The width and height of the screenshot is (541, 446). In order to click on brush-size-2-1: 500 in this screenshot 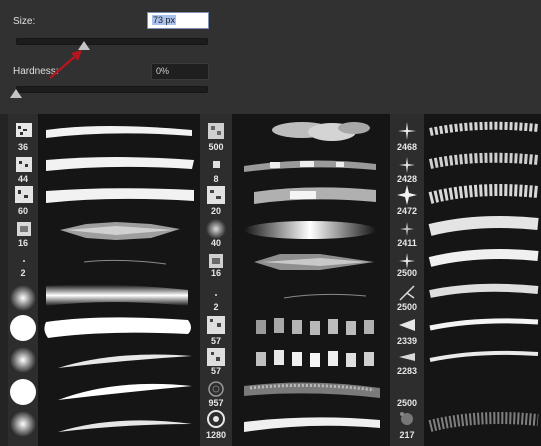, I will do `click(216, 147)`.